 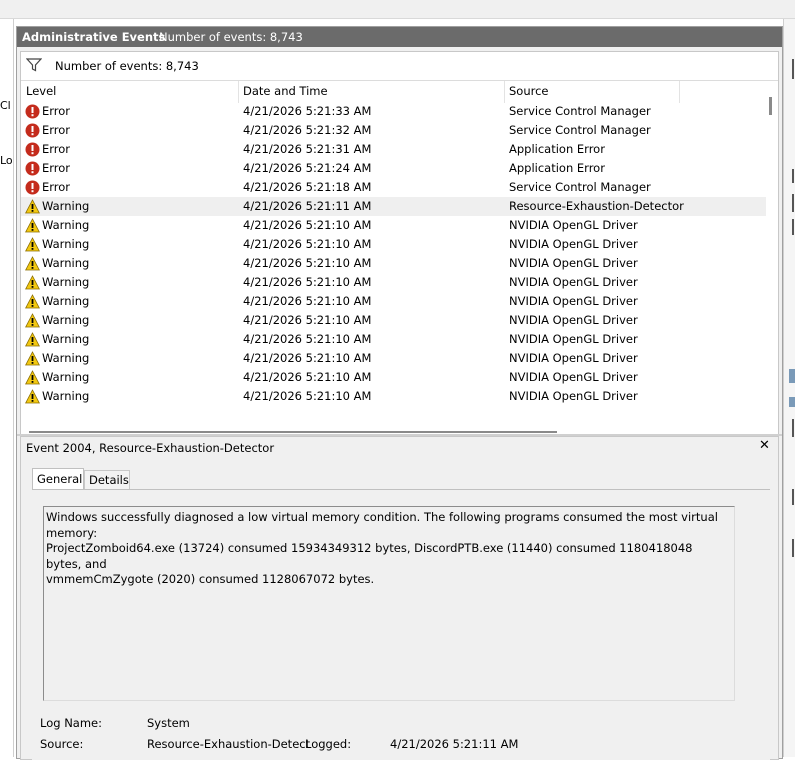 What do you see at coordinates (168, 723) in the screenshot?
I see `log-name-value: System` at bounding box center [168, 723].